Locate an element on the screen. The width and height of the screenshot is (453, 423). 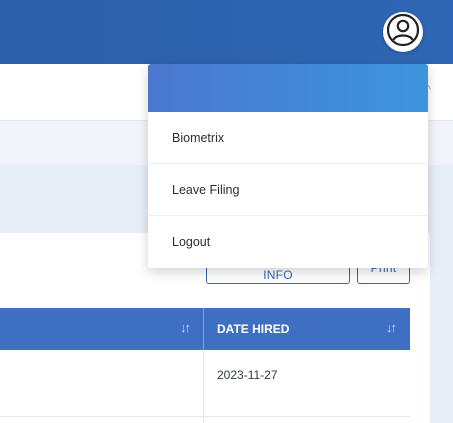
page-gutter is located at coordinates (441, 294).